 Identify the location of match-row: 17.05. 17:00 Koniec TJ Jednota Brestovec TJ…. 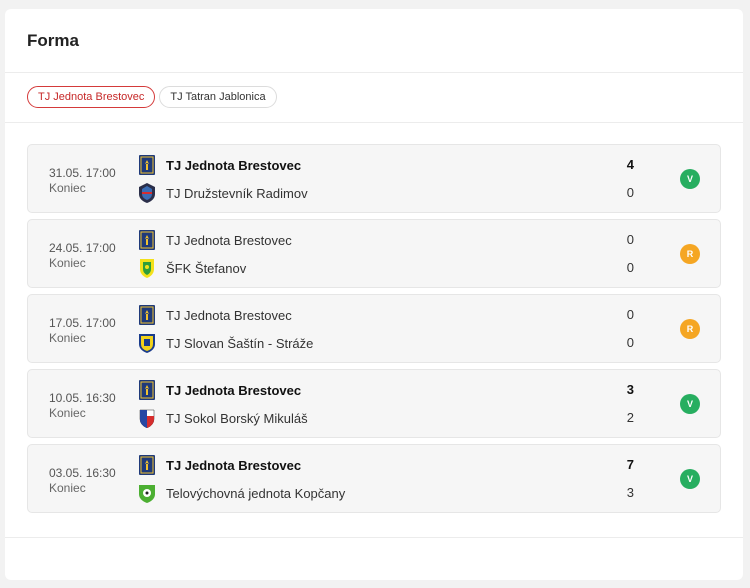
(374, 328).